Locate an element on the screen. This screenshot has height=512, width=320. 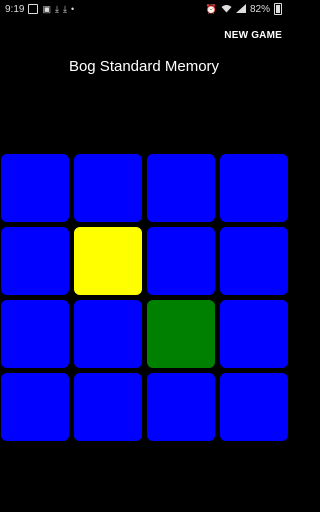
battery-percent: 82% is located at coordinates (259, 9).